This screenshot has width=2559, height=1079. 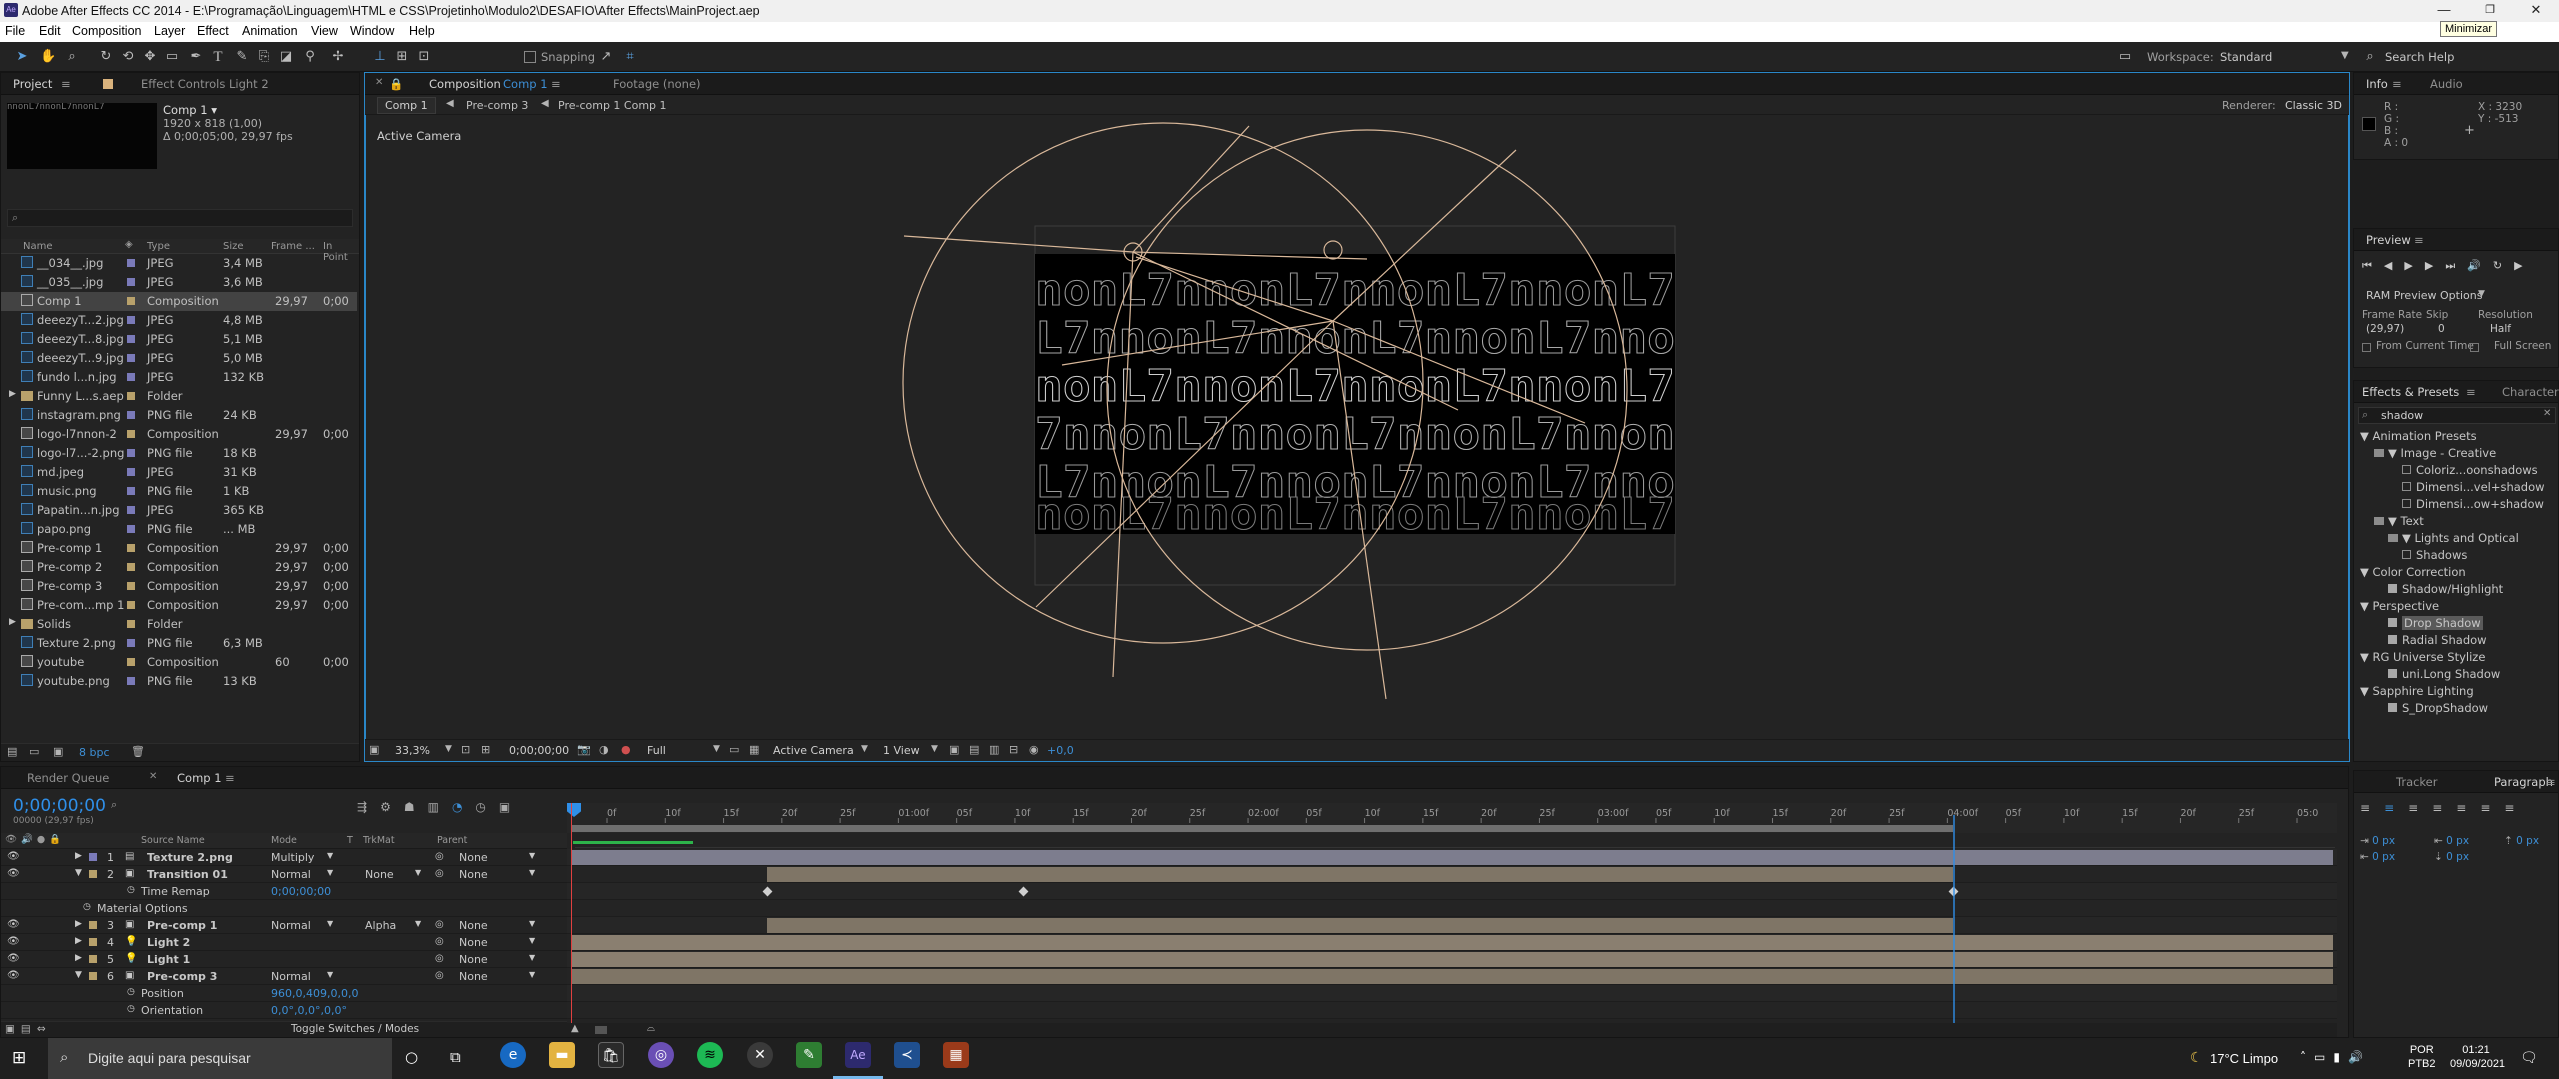 I want to click on project-item: logo-l7...-2.png PNG file 18 KB, so click(x=179, y=453).